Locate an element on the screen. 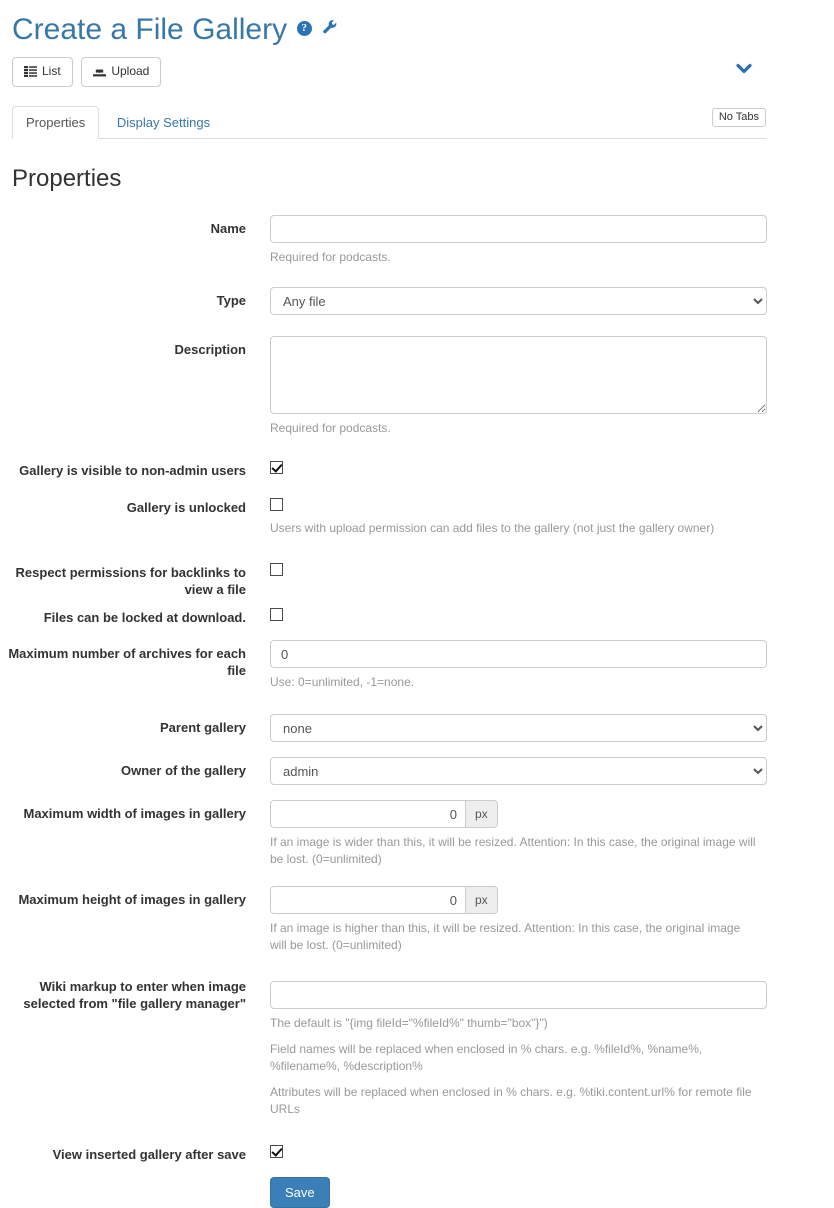 The width and height of the screenshot is (834, 1208). toolbar: List Upload is located at coordinates (417, 69).